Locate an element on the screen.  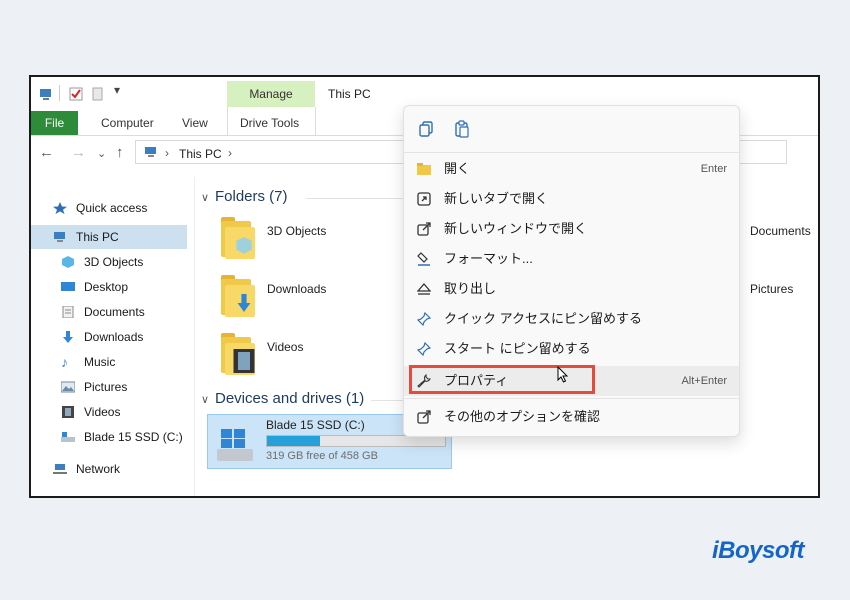
tab-computer: Computer is located at coordinates (127, 123).